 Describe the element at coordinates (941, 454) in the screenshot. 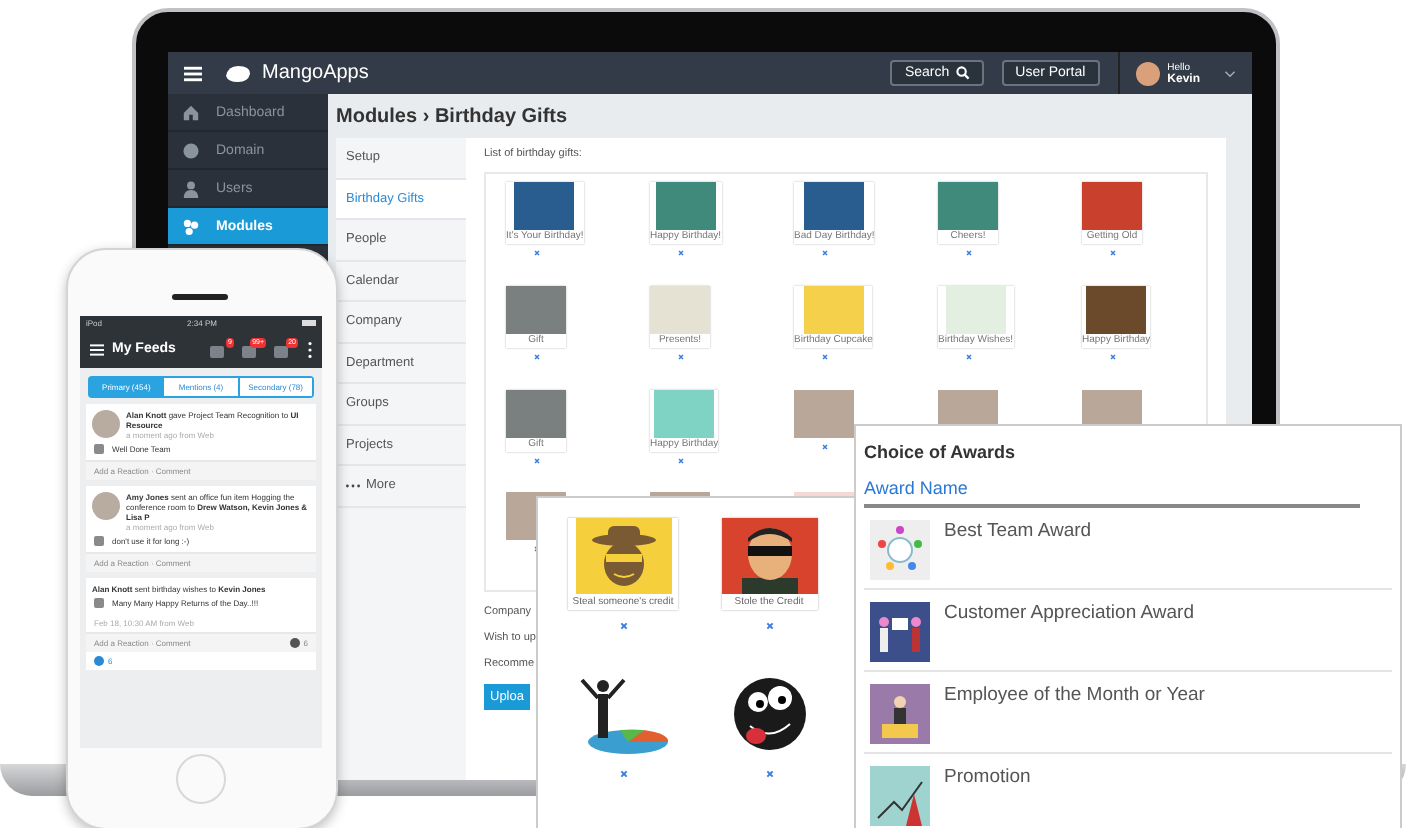

I see `panel-title: Choice of Awards` at that location.